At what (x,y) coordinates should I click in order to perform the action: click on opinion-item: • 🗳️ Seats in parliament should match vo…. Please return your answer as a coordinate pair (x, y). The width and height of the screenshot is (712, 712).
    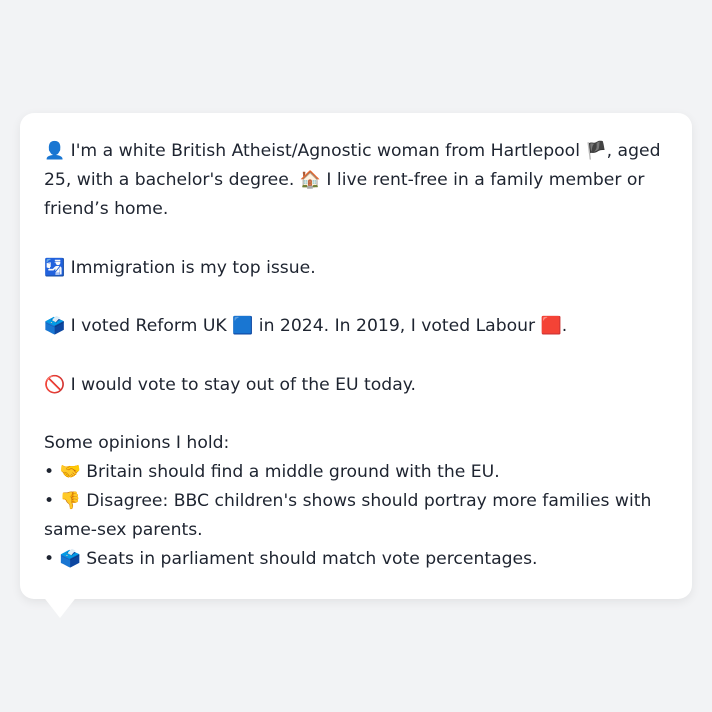
    Looking at the image, I should click on (356, 559).